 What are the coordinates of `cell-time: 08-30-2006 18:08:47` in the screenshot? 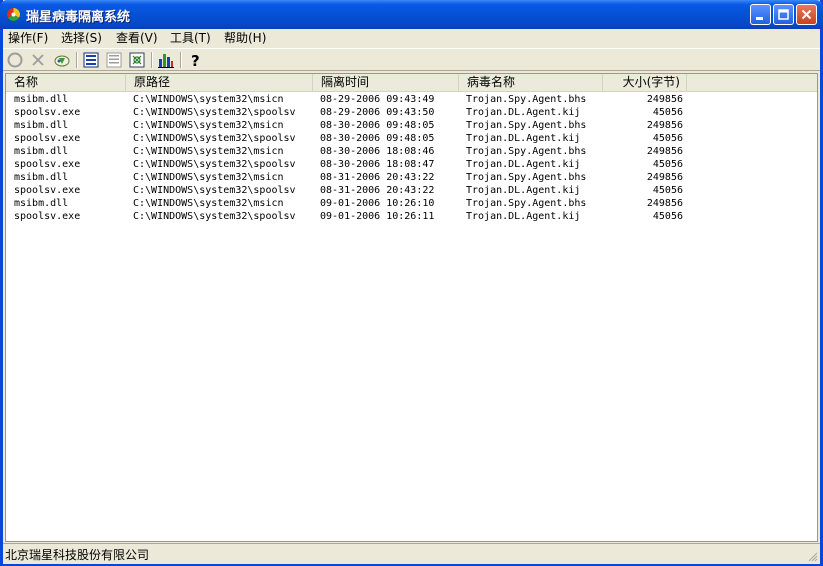 It's located at (377, 164).